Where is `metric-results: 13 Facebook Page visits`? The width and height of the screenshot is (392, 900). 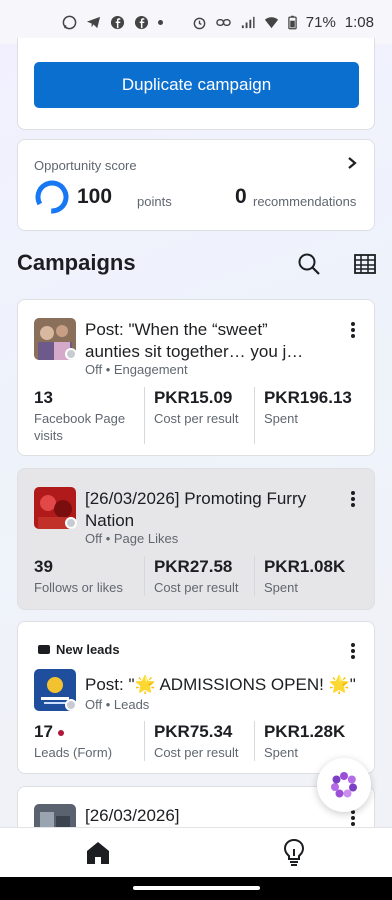
metric-results: 13 Facebook Page visits is located at coordinates (89, 415).